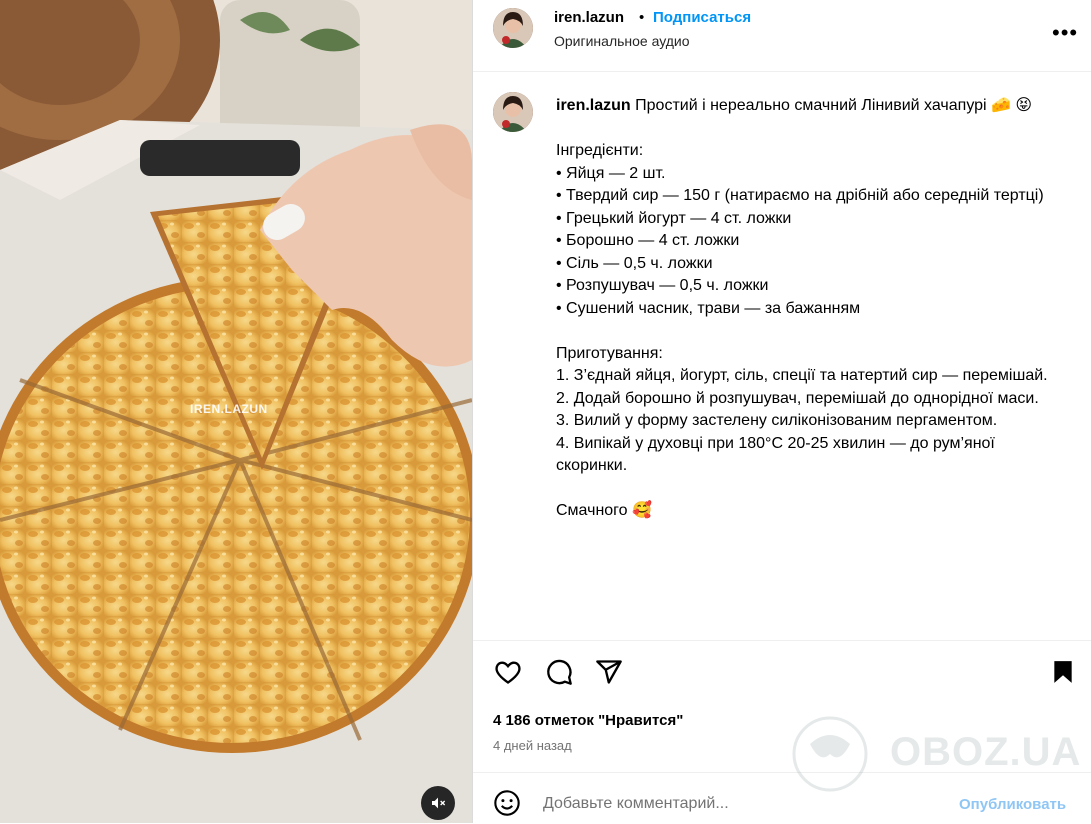 The width and height of the screenshot is (1091, 824). I want to click on caption-line: • Яйця — 2 шт., so click(611, 173).